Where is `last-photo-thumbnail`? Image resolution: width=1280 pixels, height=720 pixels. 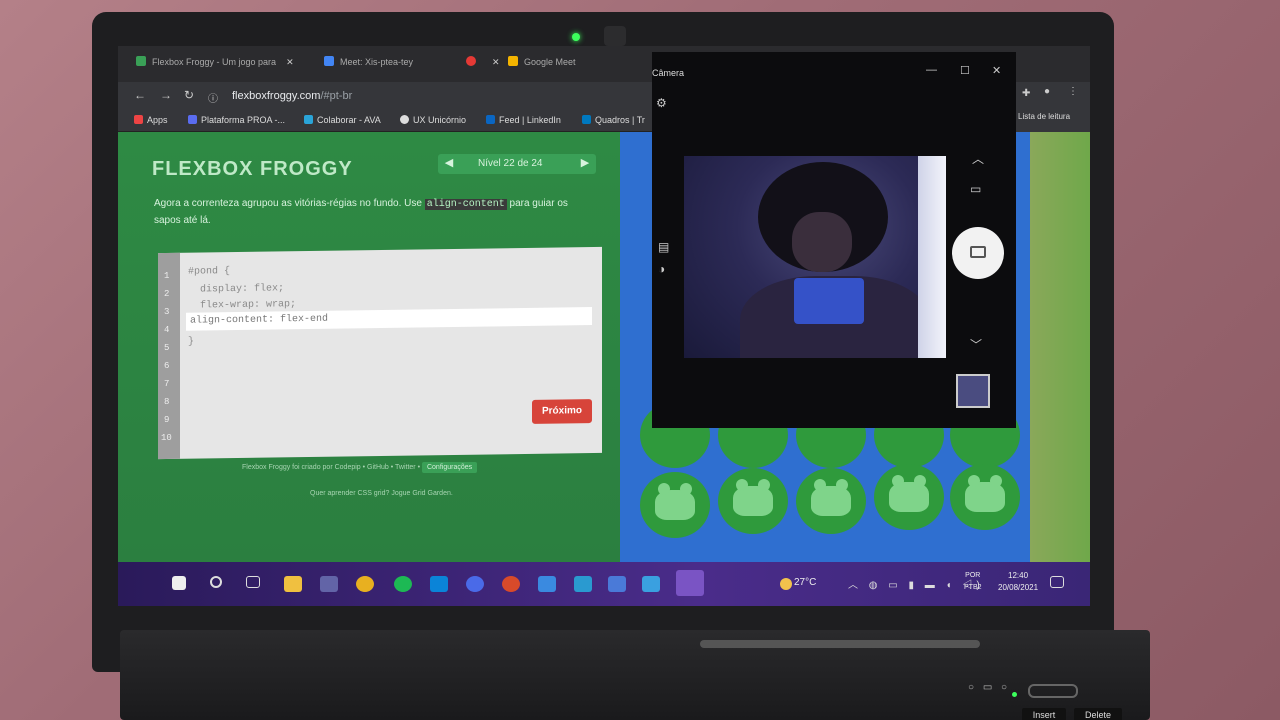
last-photo-thumbnail is located at coordinates (973, 391).